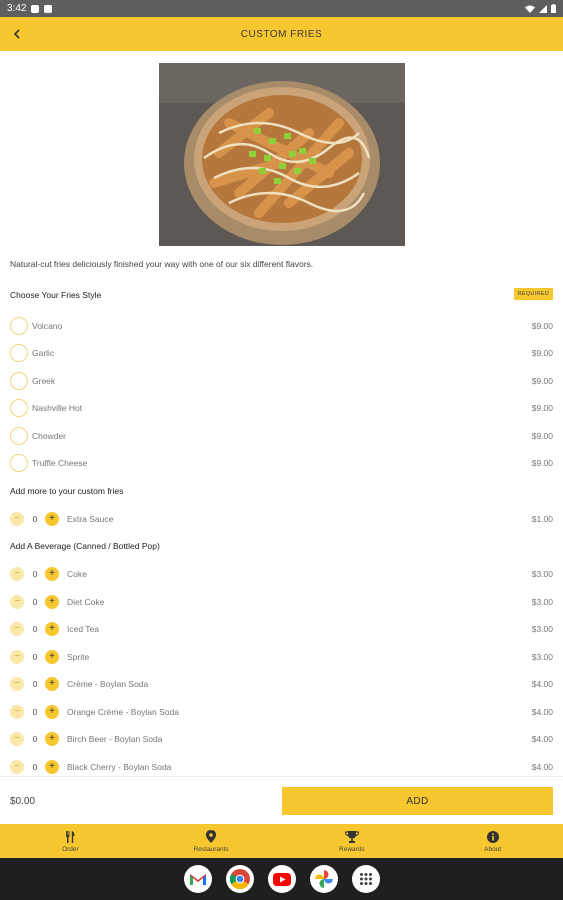 Image resolution: width=563 pixels, height=900 pixels. I want to click on page-title: CUSTOM FRIES, so click(281, 34).